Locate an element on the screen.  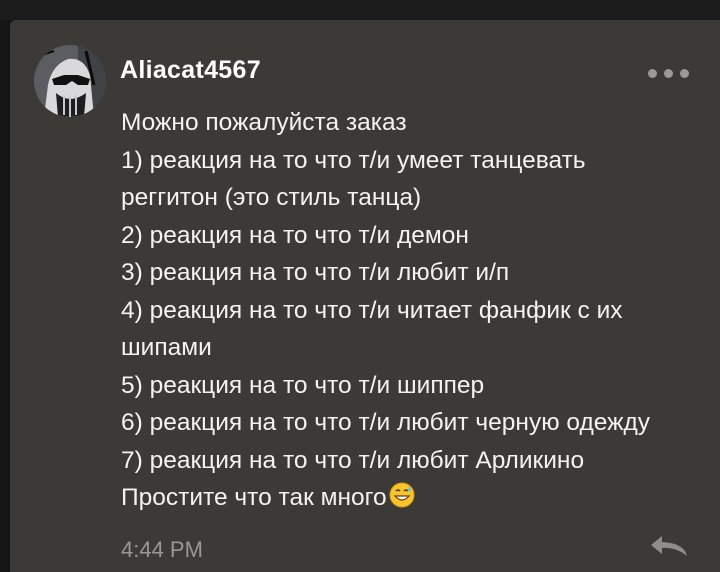
message-line: шипами is located at coordinates (166, 347).